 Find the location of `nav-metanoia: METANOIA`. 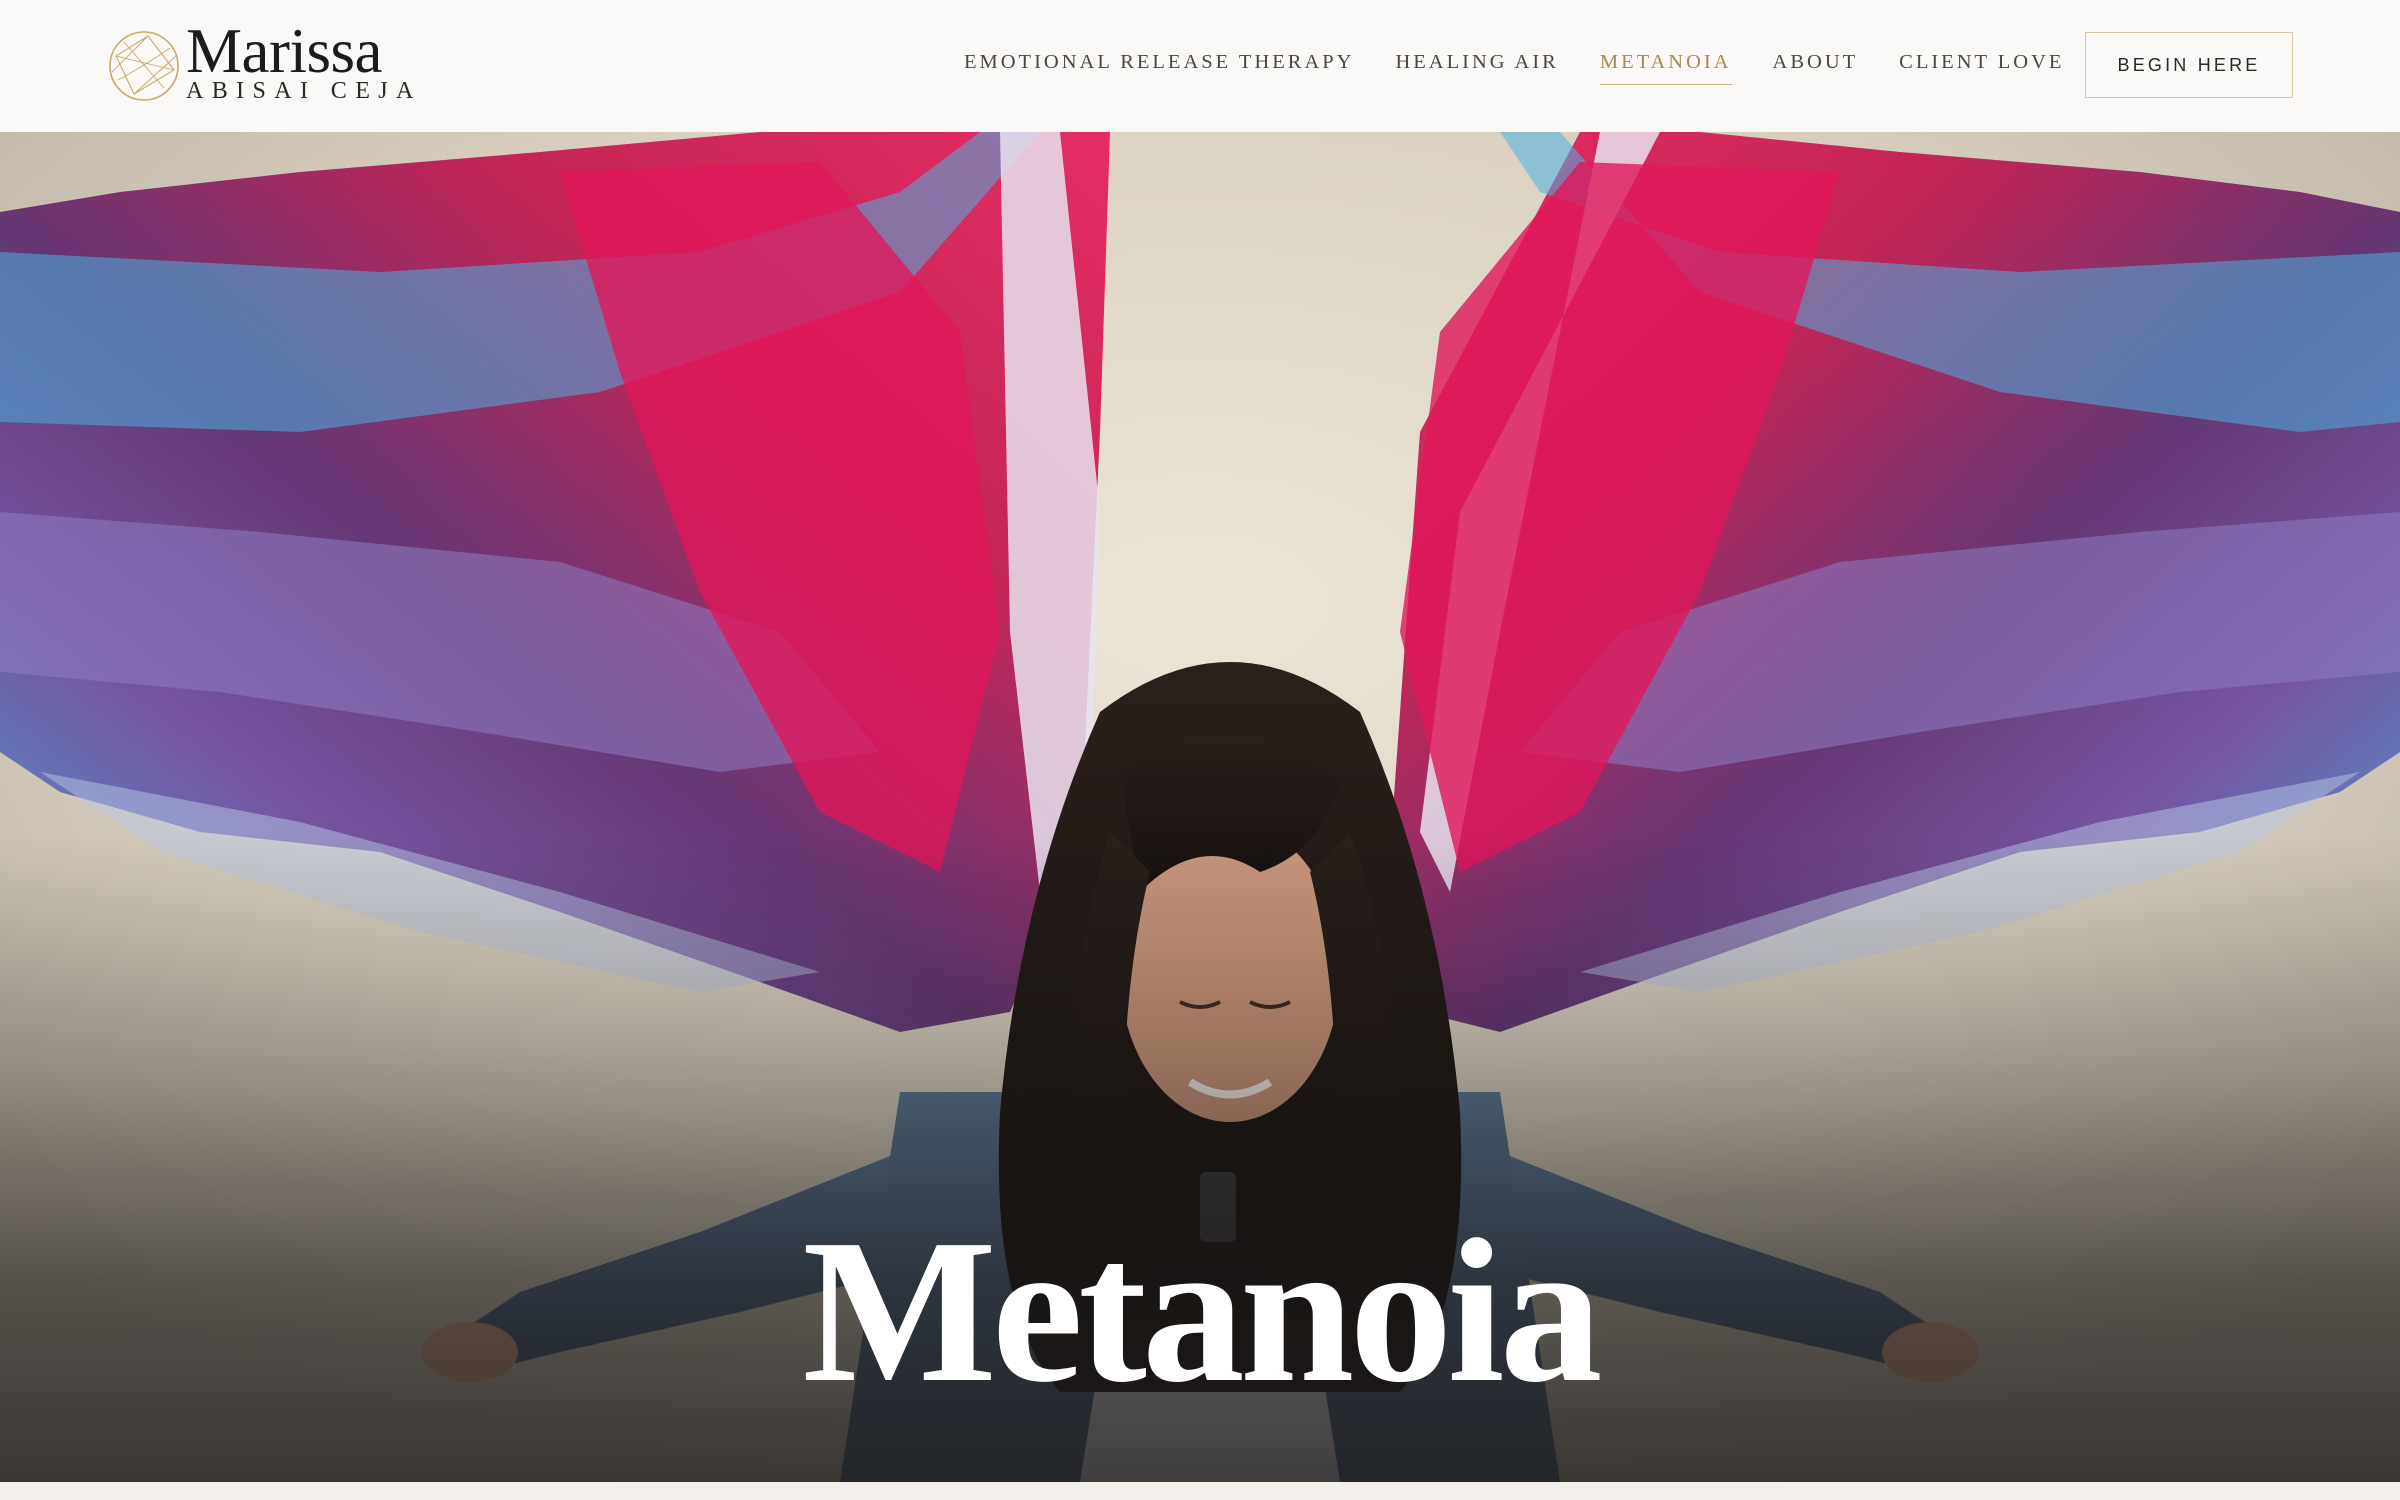

nav-metanoia: METANOIA is located at coordinates (1665, 66).